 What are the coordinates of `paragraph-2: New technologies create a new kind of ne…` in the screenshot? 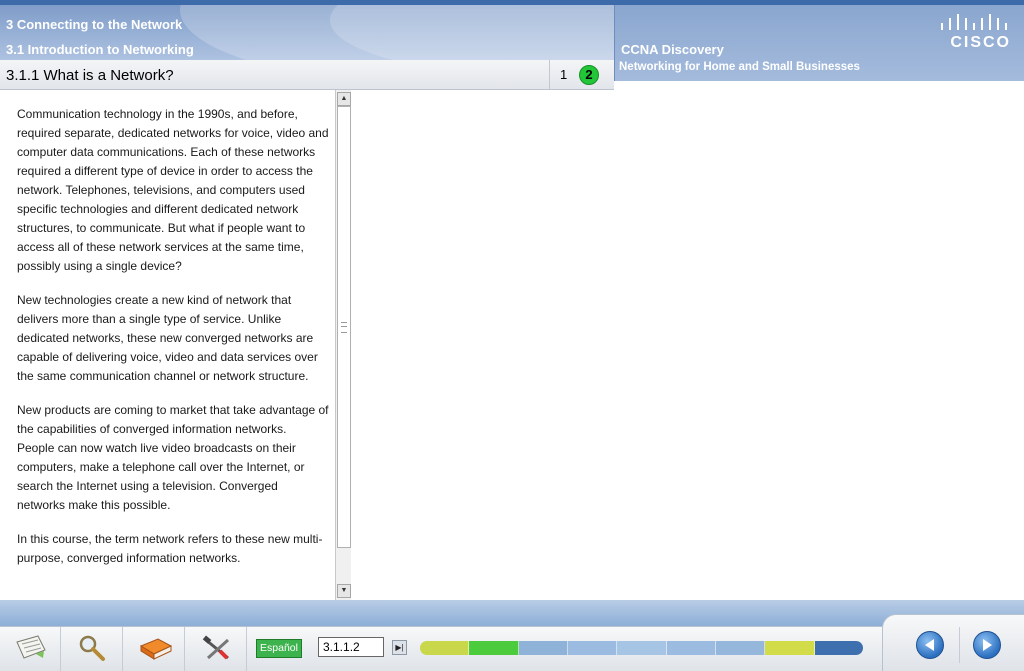 It's located at (167, 338).